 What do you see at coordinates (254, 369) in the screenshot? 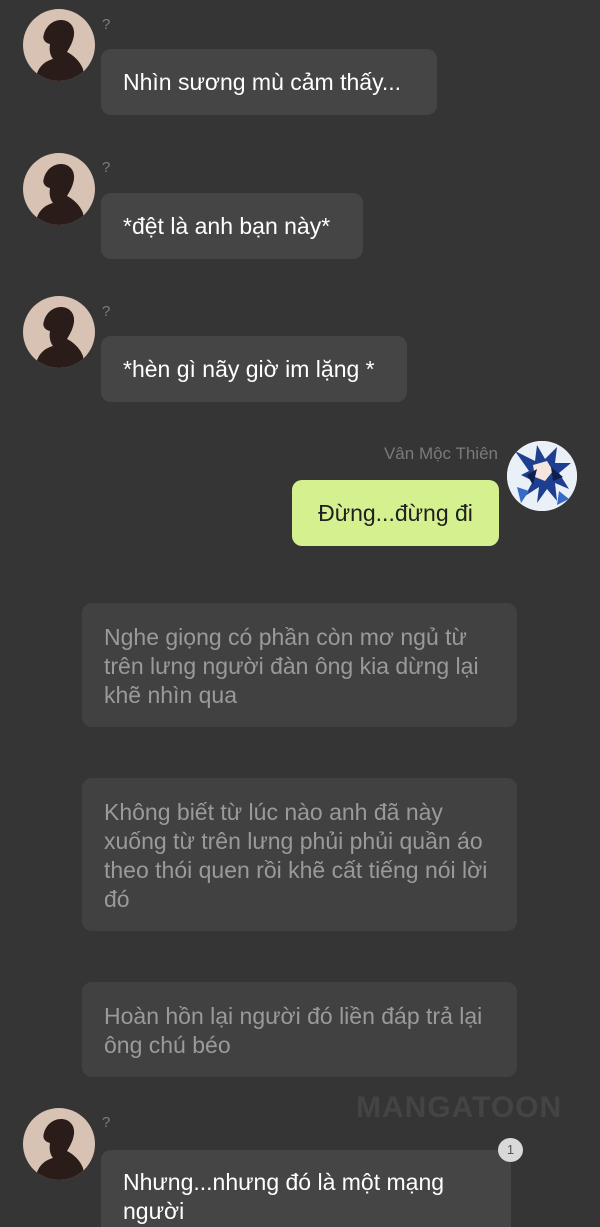
I see `message-bubble: *hèn gì nãy giờ im lặng *` at bounding box center [254, 369].